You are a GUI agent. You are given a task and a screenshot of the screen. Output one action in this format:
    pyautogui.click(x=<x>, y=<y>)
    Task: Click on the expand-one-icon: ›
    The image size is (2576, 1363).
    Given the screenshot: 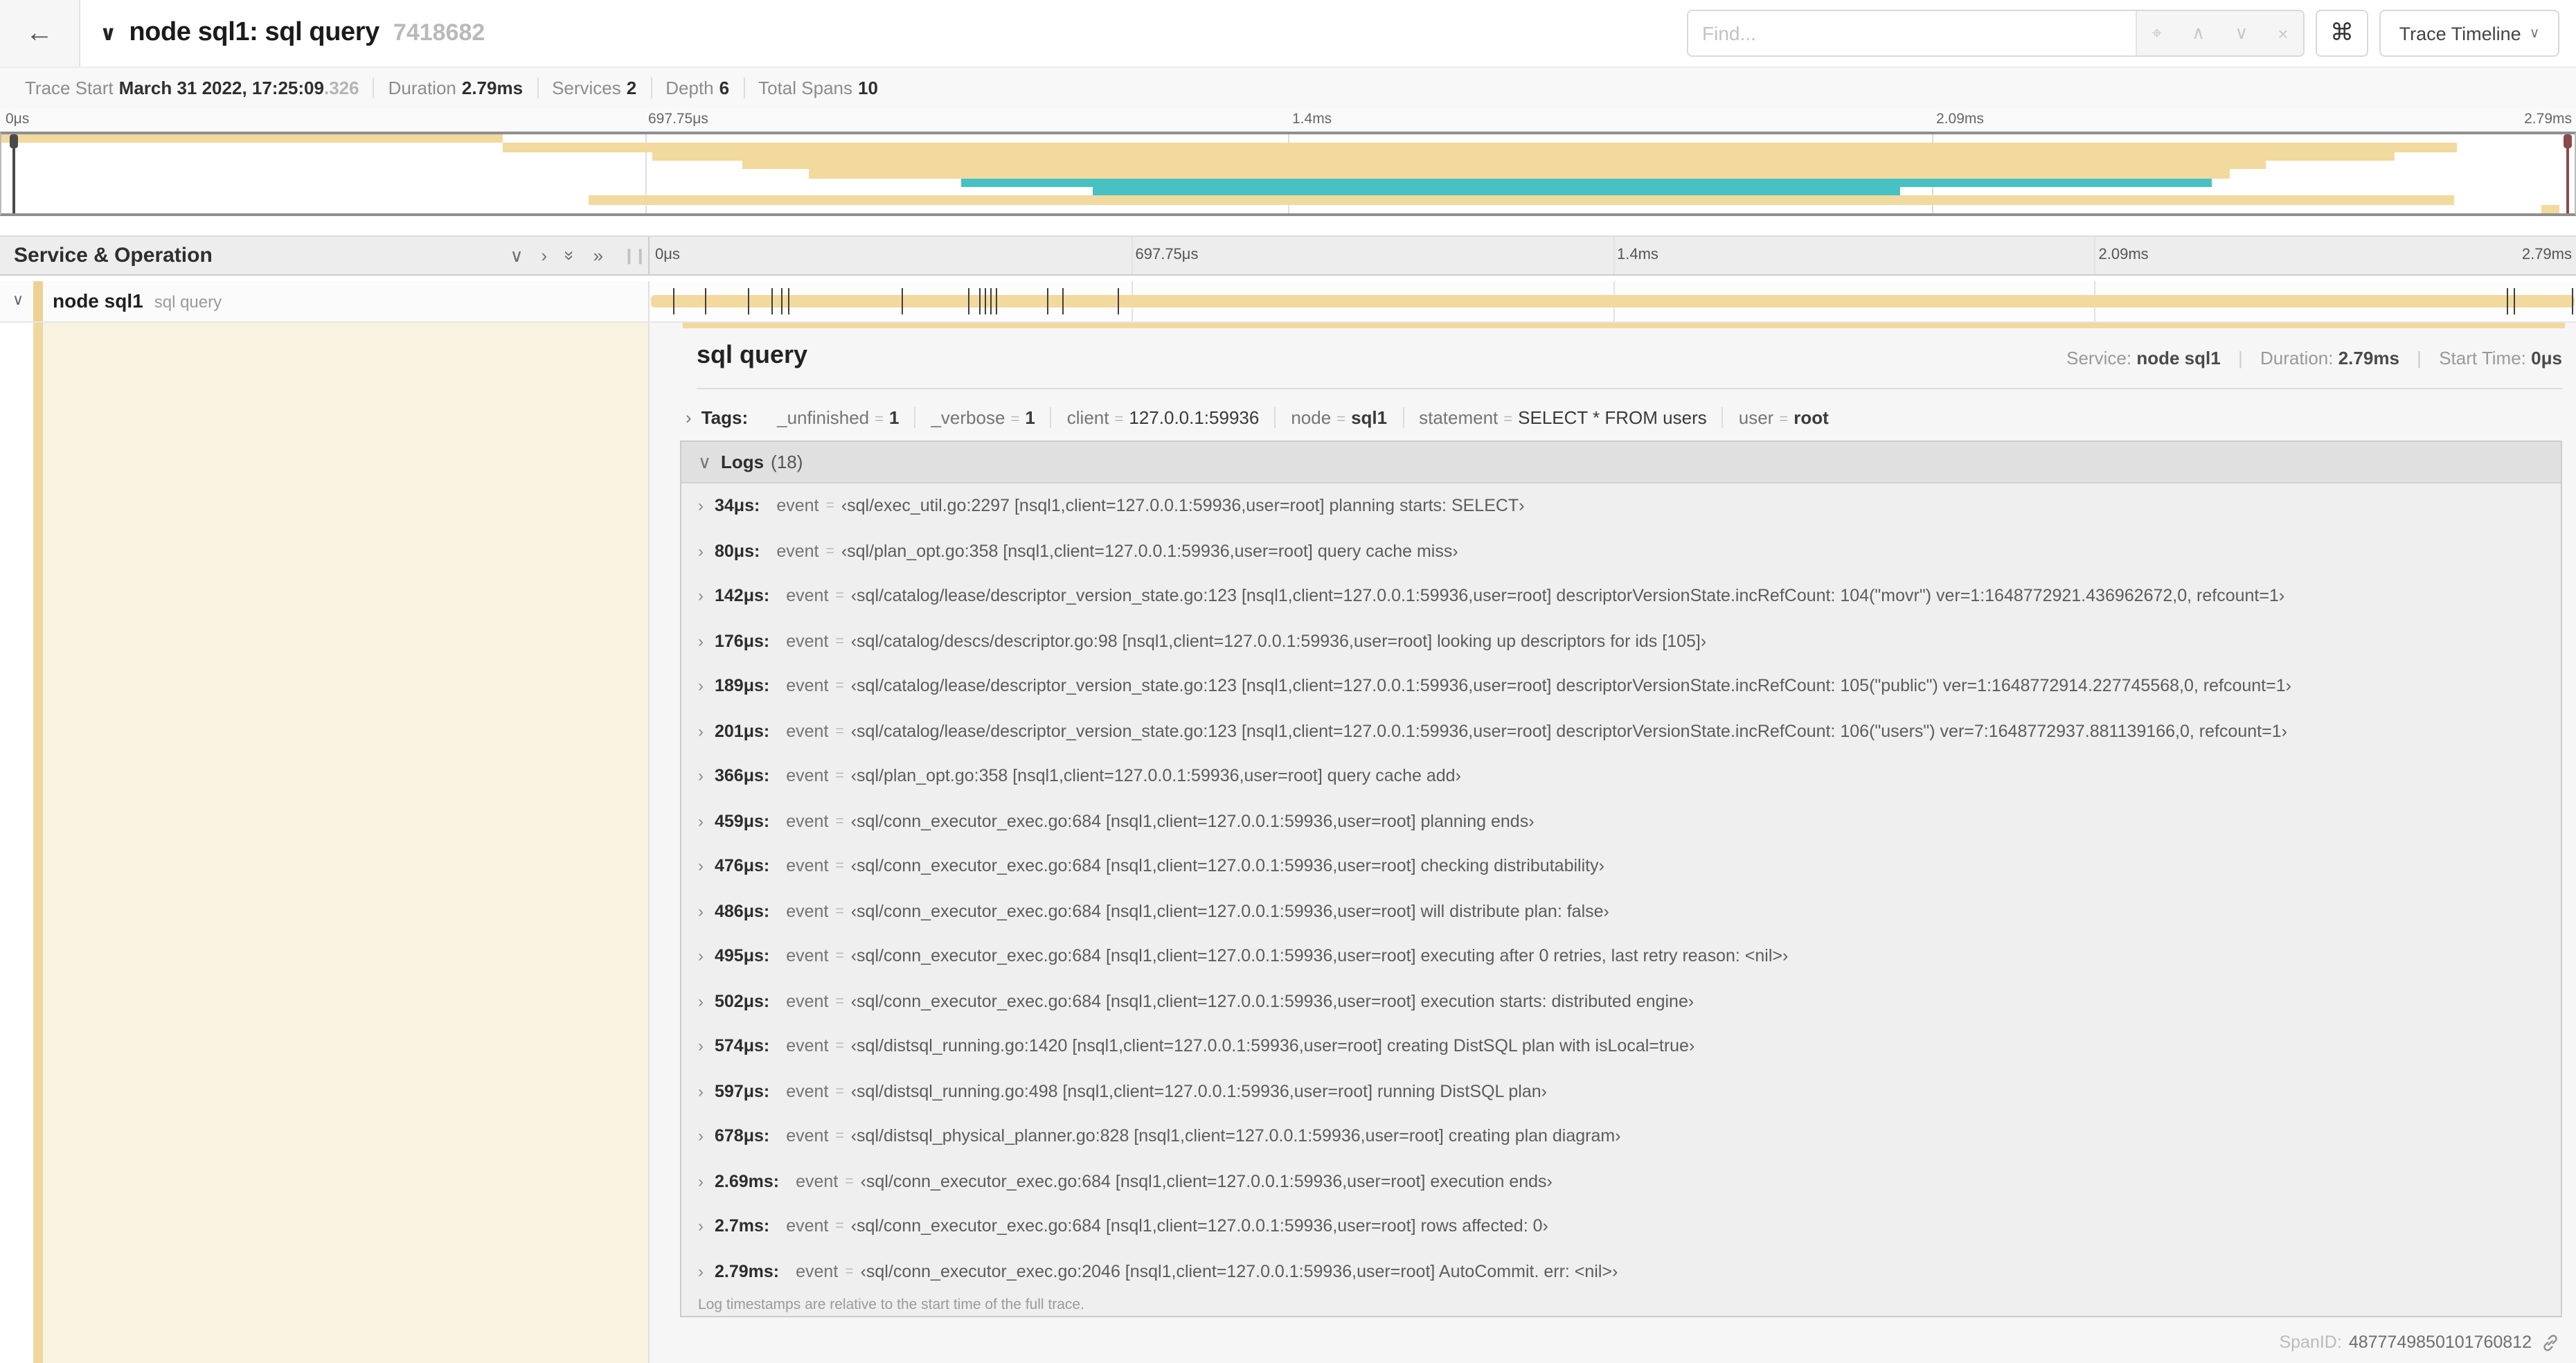 What is the action you would take?
    pyautogui.click(x=545, y=256)
    